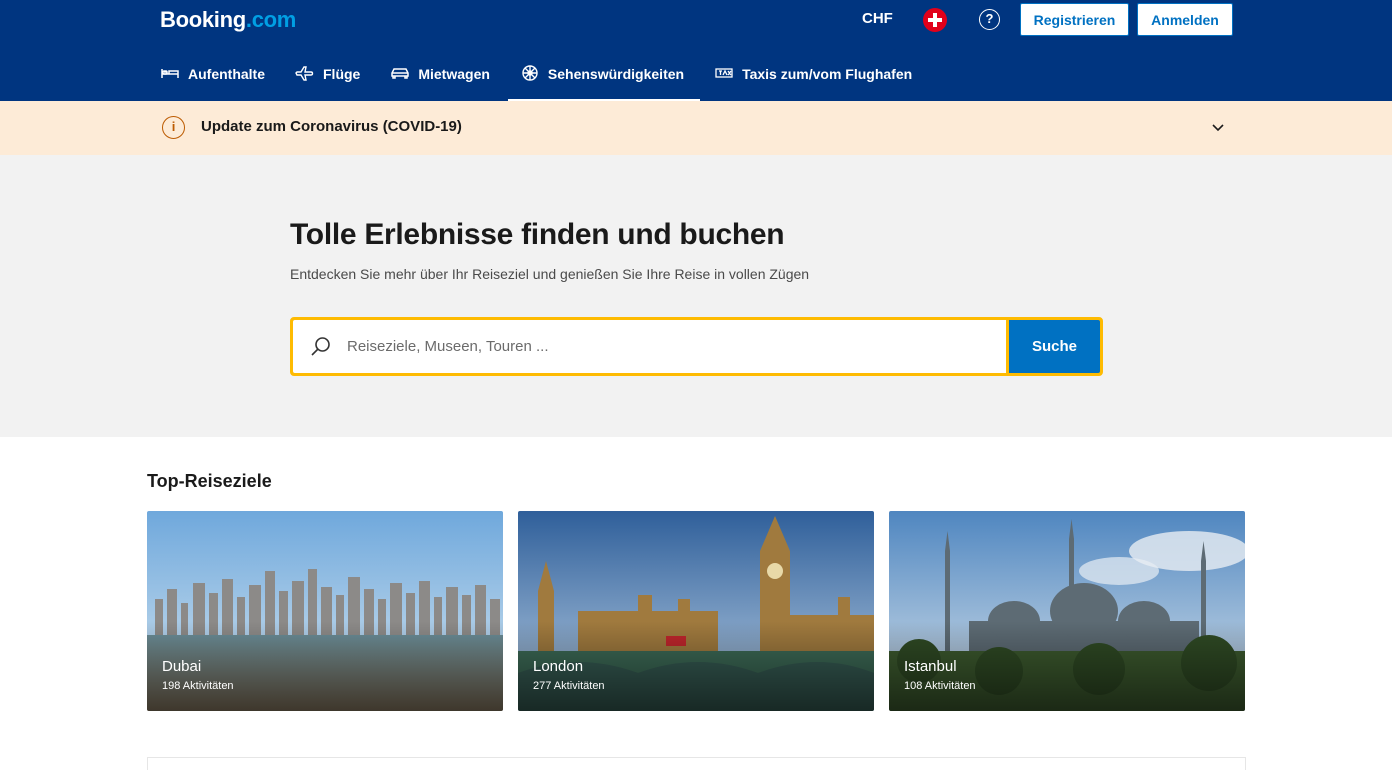  I want to click on nav-label: Taxis zum/vom Flughafen, so click(827, 74).